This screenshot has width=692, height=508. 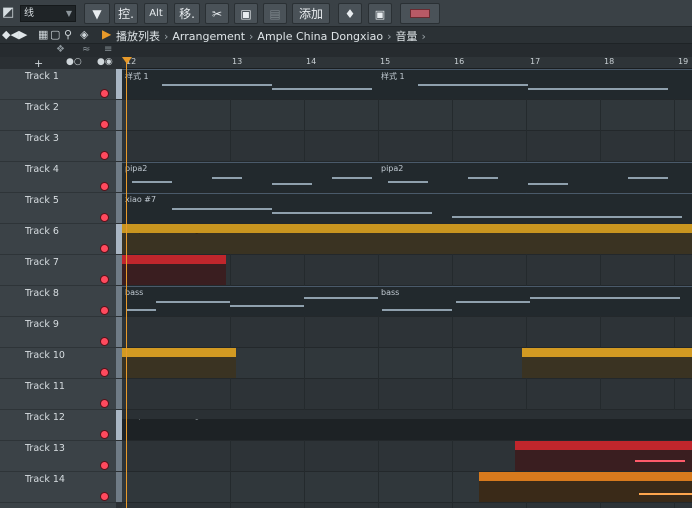 I want to click on track-header: Track 10, so click(x=58, y=363).